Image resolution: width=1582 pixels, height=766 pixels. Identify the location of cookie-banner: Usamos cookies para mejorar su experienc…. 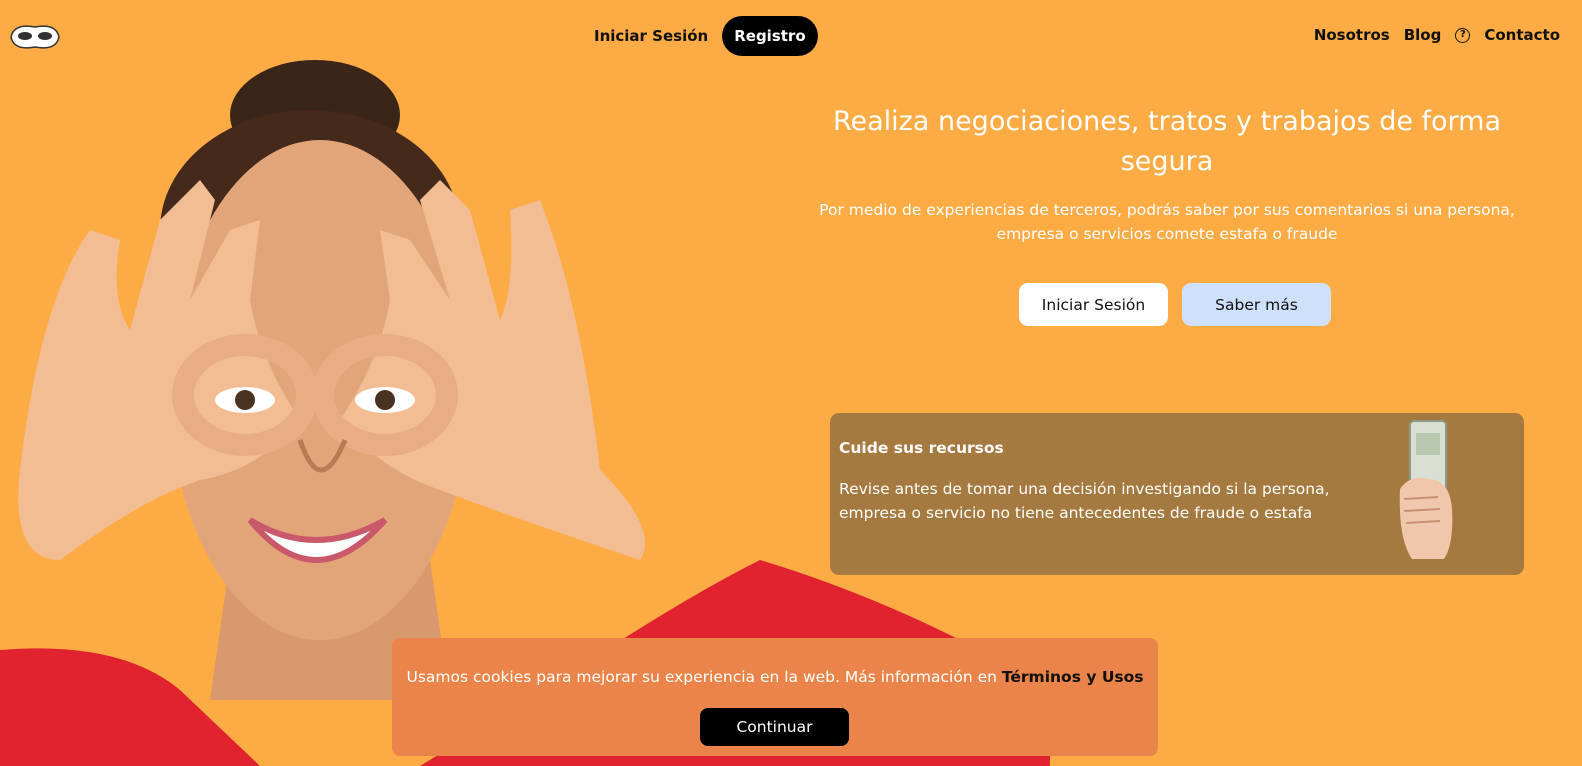
(775, 697).